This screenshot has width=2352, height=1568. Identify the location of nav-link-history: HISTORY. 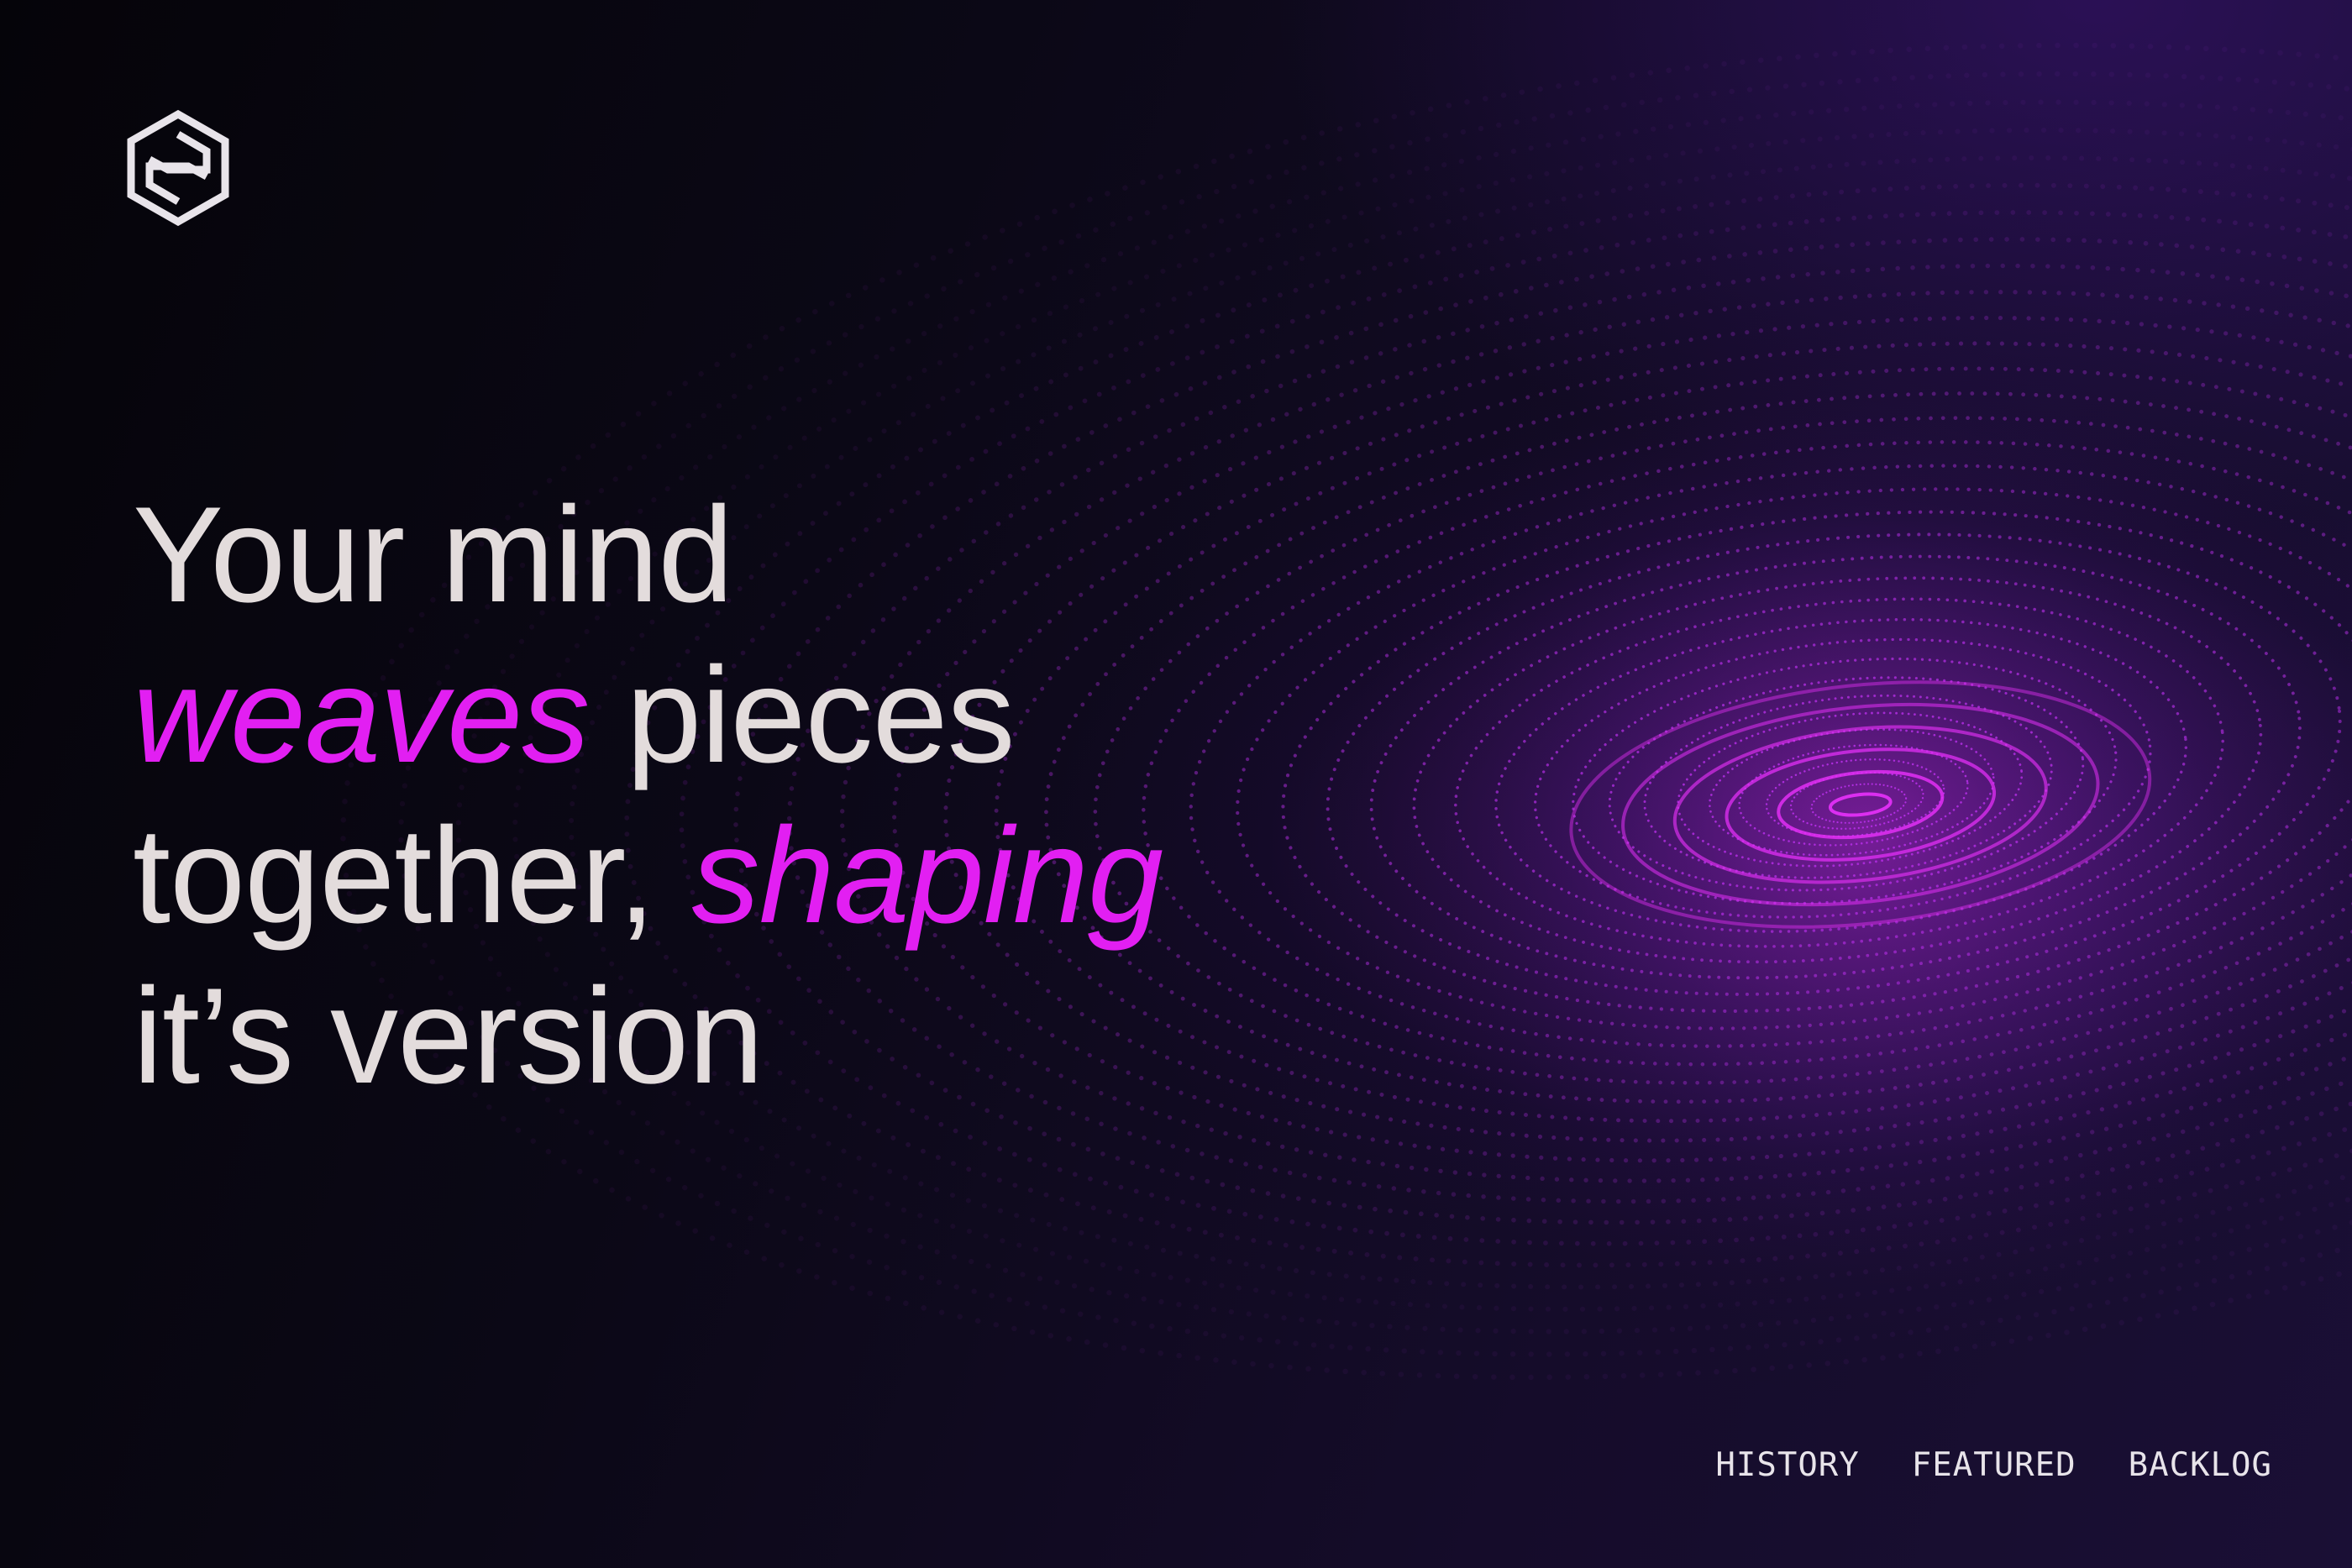
(1787, 1465).